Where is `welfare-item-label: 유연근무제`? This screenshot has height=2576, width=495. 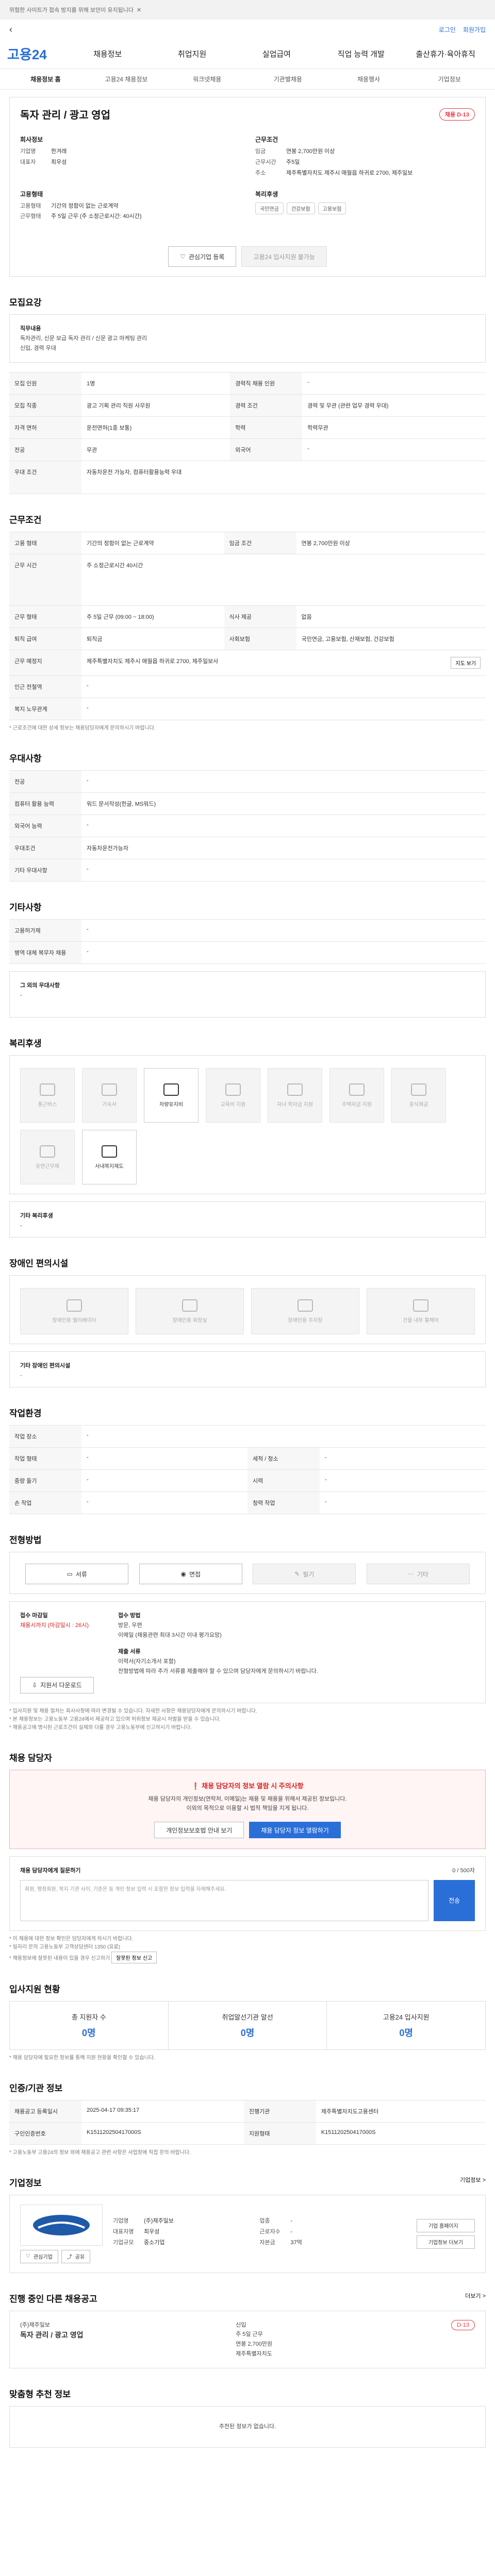
welfare-item-label: 유연근무제 is located at coordinates (47, 1166).